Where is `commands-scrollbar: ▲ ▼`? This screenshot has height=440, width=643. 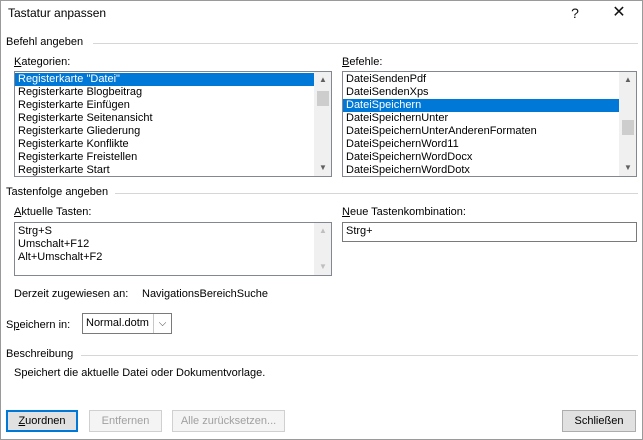 commands-scrollbar: ▲ ▼ is located at coordinates (627, 124).